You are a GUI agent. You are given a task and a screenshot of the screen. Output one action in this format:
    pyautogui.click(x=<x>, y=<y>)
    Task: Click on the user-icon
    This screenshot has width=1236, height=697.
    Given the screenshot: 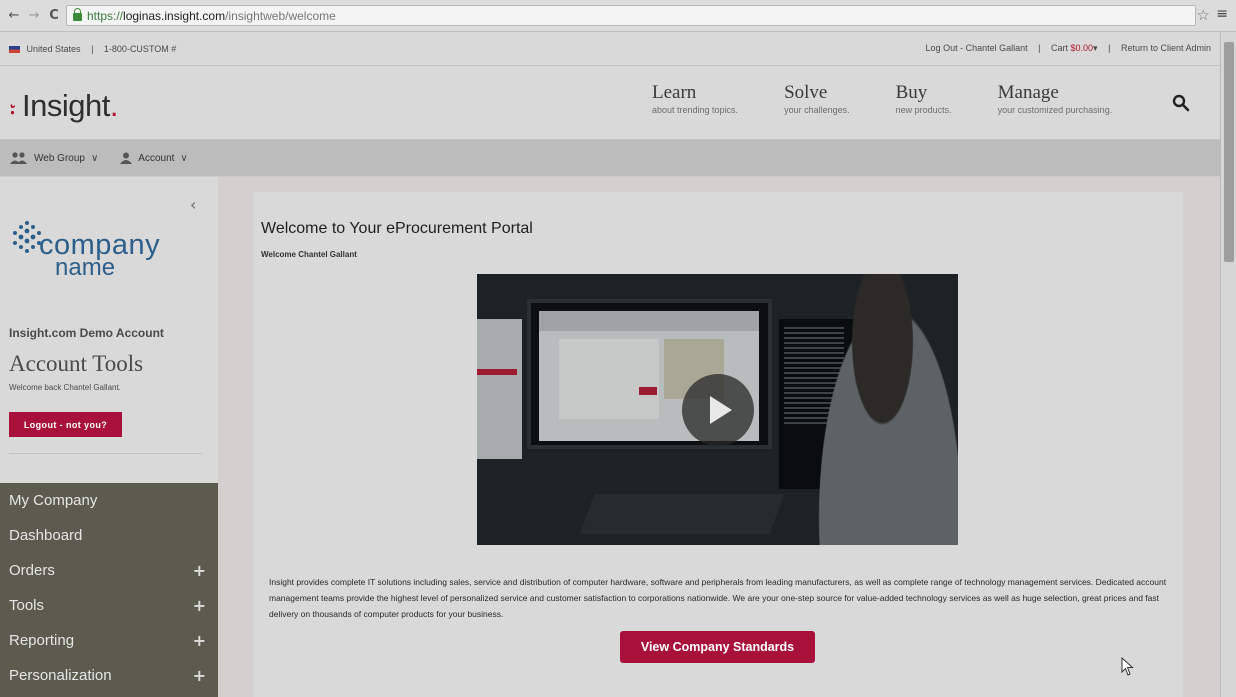 What is the action you would take?
    pyautogui.click(x=126, y=158)
    